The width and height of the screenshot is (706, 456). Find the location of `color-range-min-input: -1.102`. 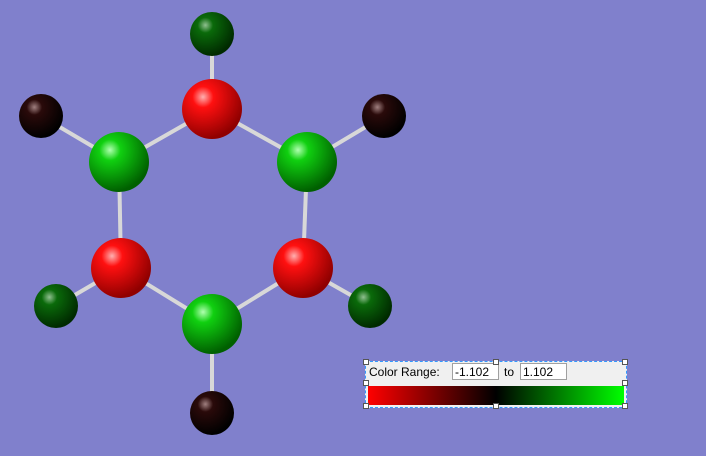

color-range-min-input: -1.102 is located at coordinates (475, 371).